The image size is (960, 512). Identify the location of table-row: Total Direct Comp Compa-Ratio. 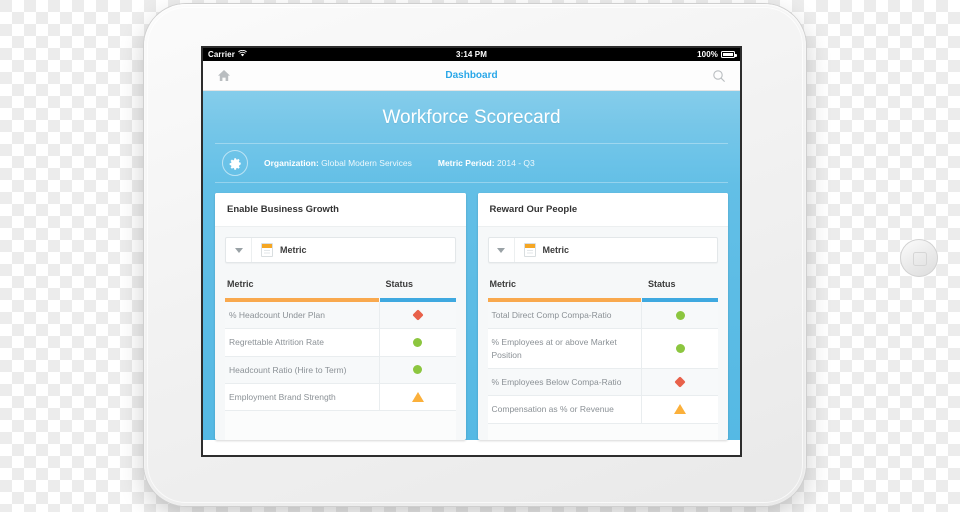
(602, 316).